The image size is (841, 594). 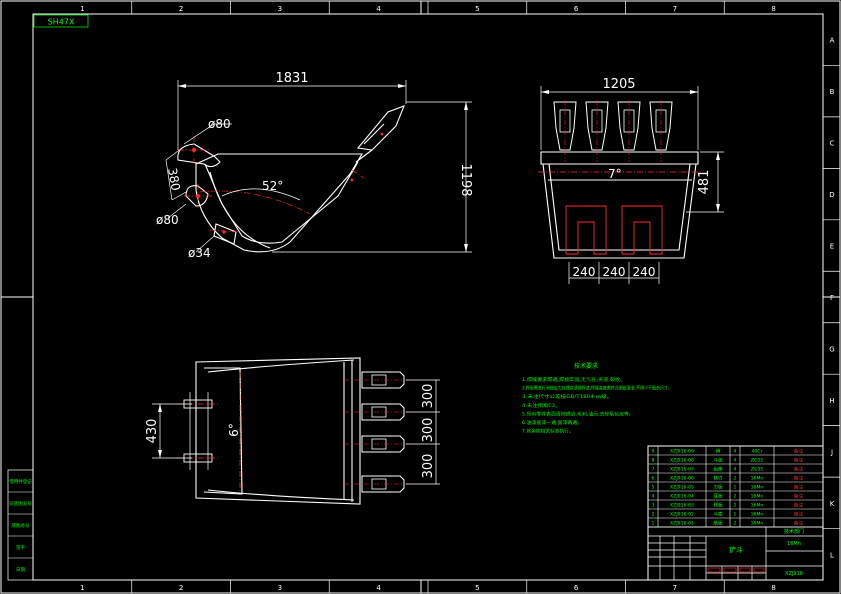 What do you see at coordinates (653, 451) in the screenshot?
I see `parts-table-cell: 9` at bounding box center [653, 451].